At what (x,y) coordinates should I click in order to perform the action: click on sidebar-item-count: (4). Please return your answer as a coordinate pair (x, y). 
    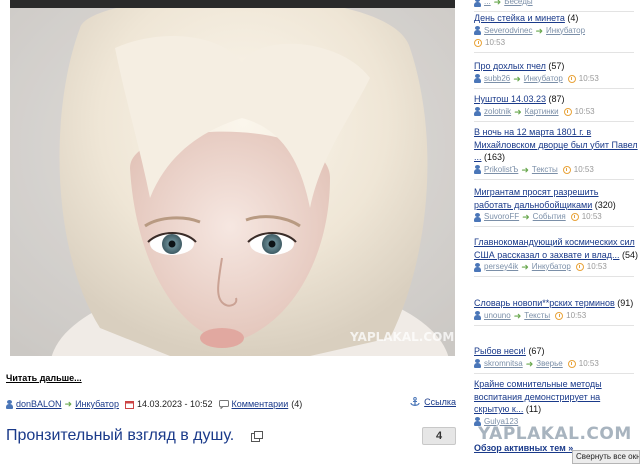
    Looking at the image, I should click on (573, 18).